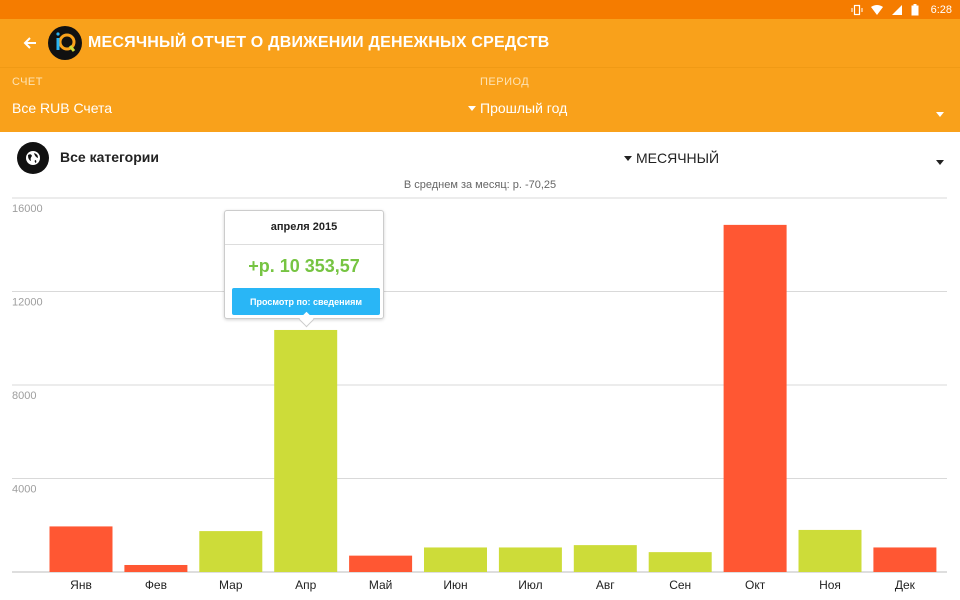  I want to click on tooltip-divider, so click(304, 244).